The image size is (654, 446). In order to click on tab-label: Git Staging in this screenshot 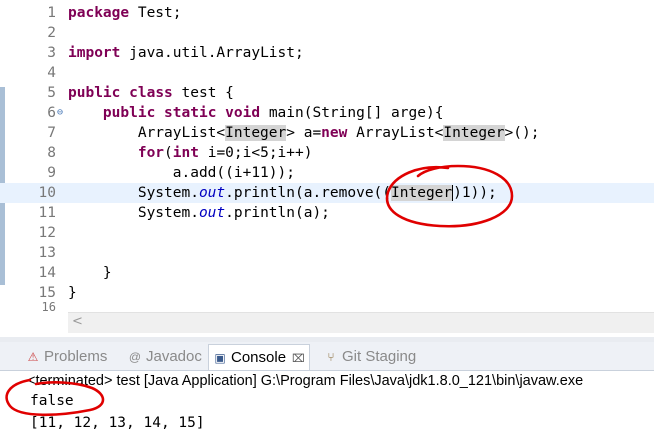, I will do `click(379, 356)`.